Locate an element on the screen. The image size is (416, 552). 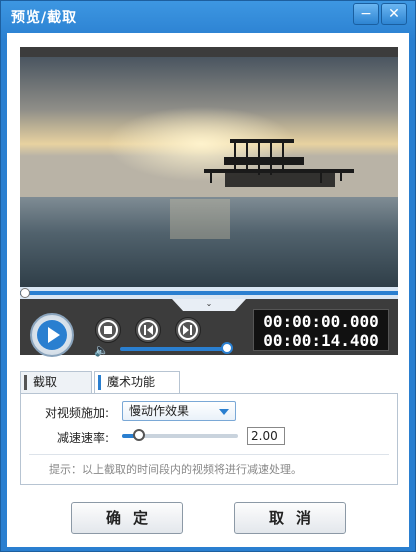
seek-bar is located at coordinates (209, 293).